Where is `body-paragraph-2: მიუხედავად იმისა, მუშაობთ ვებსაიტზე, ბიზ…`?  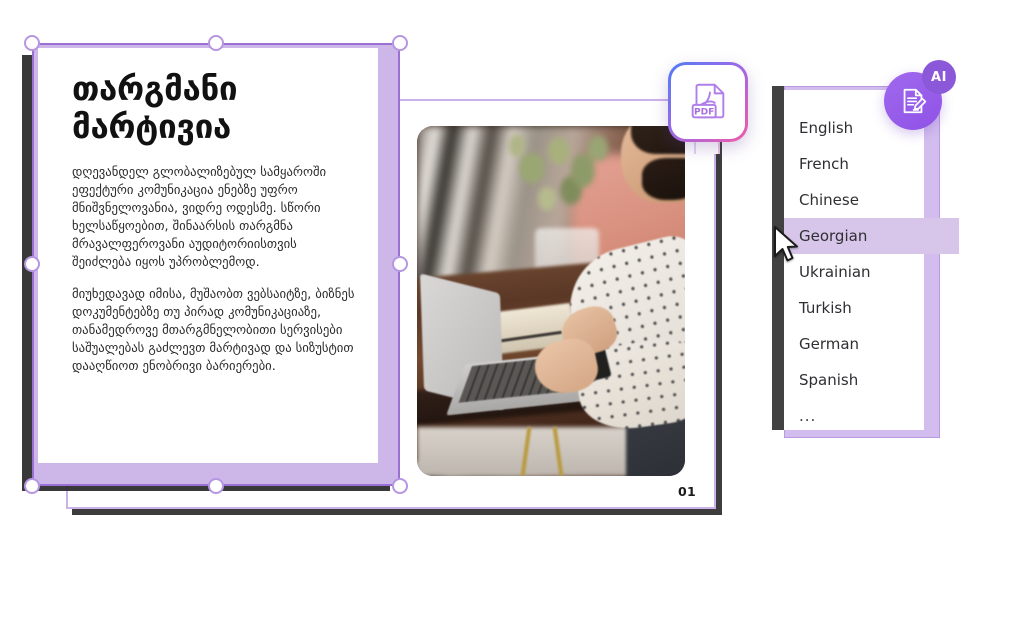 body-paragraph-2: მიუხედავად იმისა, მუშაობთ ვებსაიტზე, ბიზ… is located at coordinates (213, 329).